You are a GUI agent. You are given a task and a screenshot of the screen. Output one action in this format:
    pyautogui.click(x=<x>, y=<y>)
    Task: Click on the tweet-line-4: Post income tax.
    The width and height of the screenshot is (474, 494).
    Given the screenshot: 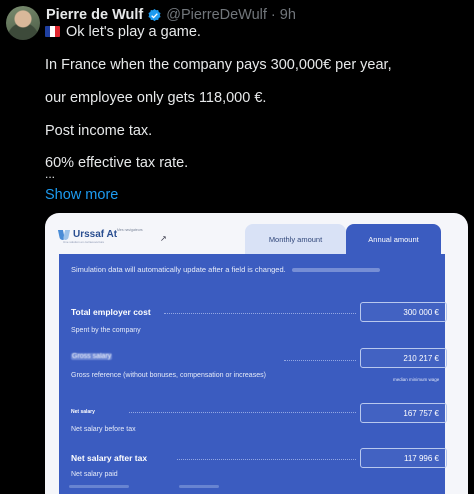 What is the action you would take?
    pyautogui.click(x=99, y=131)
    